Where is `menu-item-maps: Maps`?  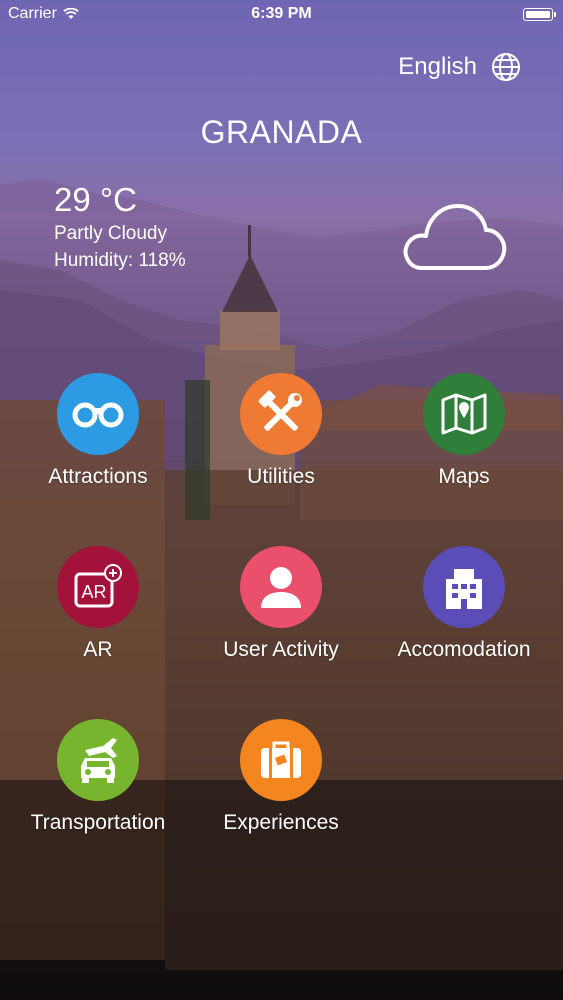
menu-item-maps: Maps is located at coordinates (464, 438).